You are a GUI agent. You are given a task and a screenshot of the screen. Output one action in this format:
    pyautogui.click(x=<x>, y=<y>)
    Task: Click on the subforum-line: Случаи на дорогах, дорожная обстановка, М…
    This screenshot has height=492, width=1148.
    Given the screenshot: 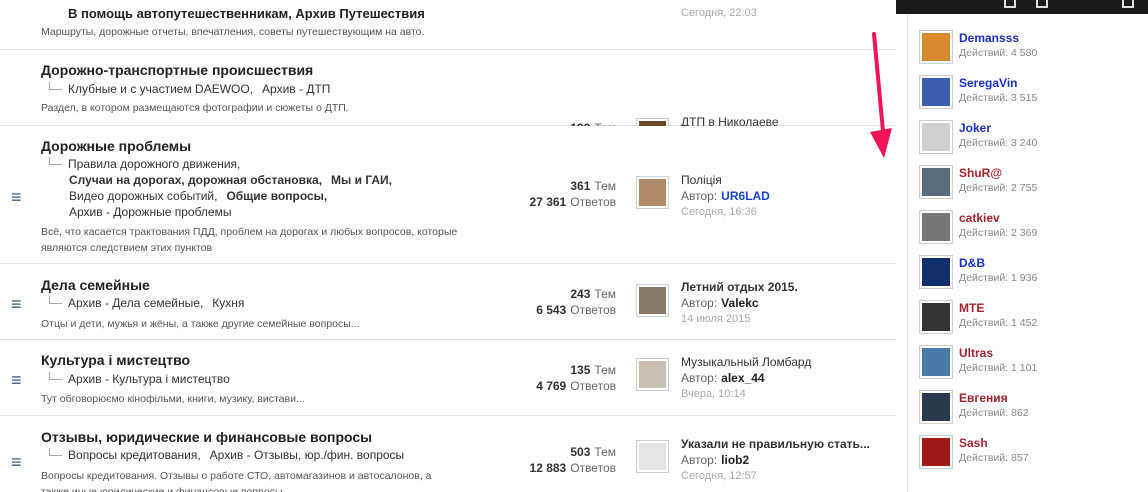 What is the action you would take?
    pyautogui.click(x=233, y=180)
    